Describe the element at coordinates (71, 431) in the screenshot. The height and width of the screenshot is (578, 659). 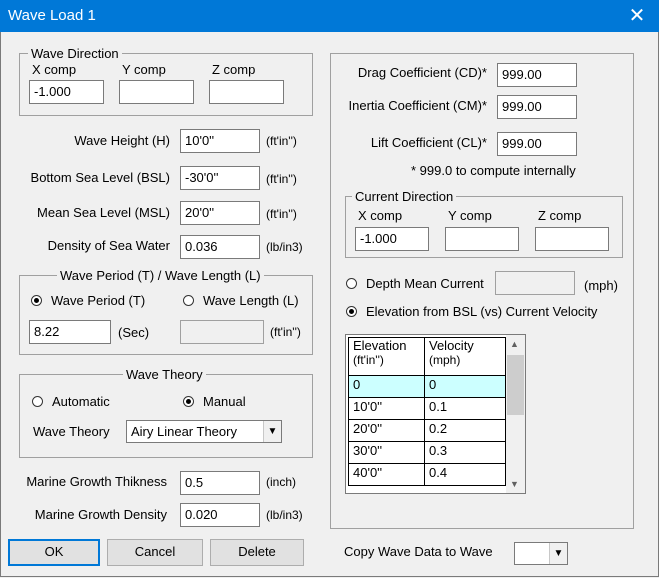
I see `wave-theory-combo-label: Wave Theory` at that location.